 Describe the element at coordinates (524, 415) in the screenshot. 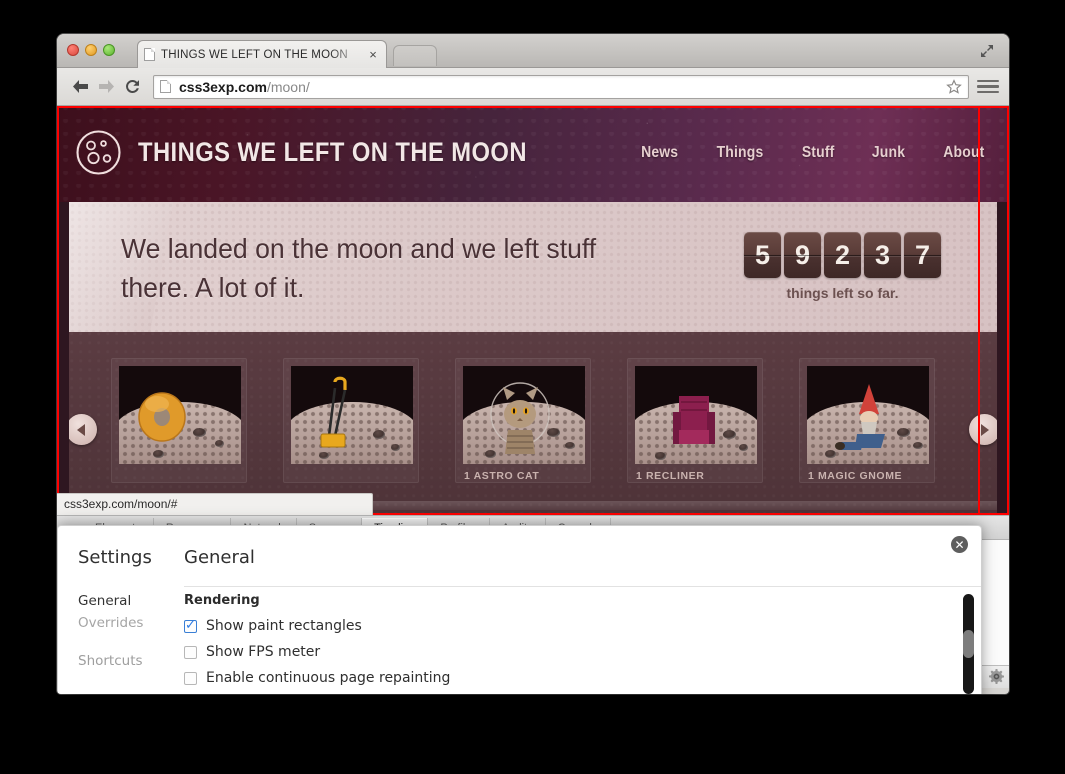

I see `item-photo-astro-cat` at that location.